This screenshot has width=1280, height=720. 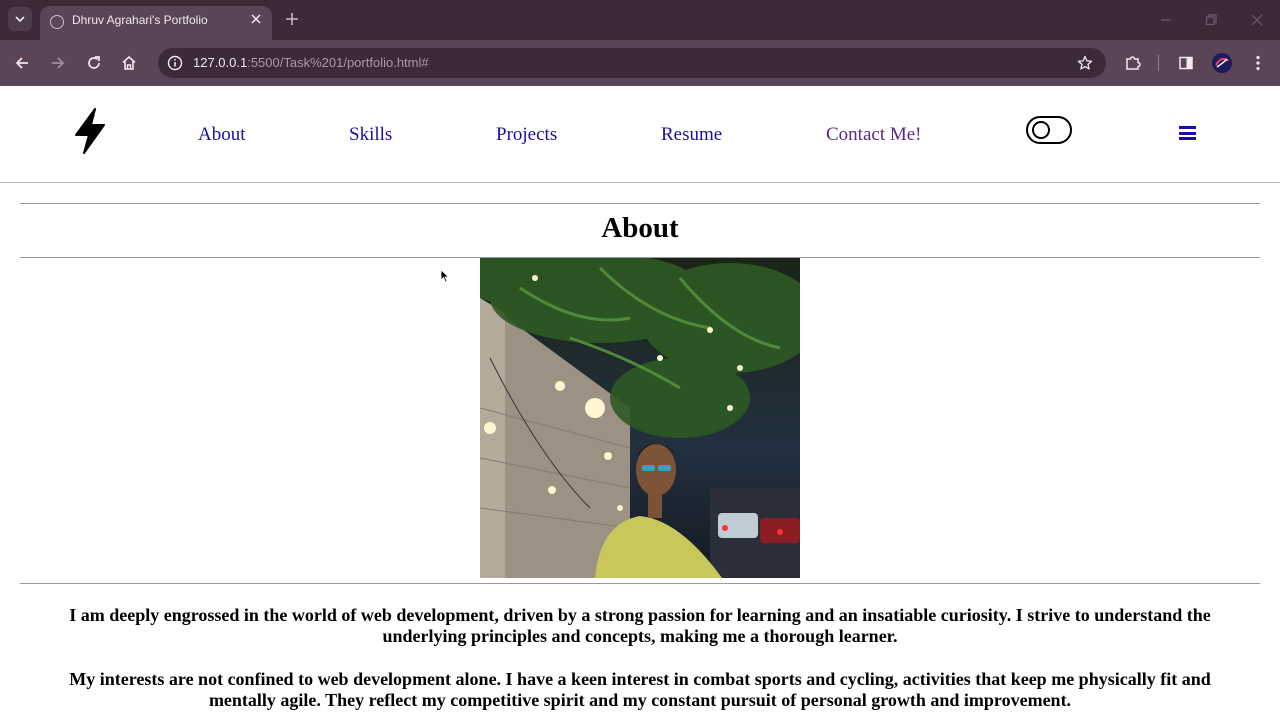 I want to click on nav-link-skills: Skills, so click(x=370, y=135).